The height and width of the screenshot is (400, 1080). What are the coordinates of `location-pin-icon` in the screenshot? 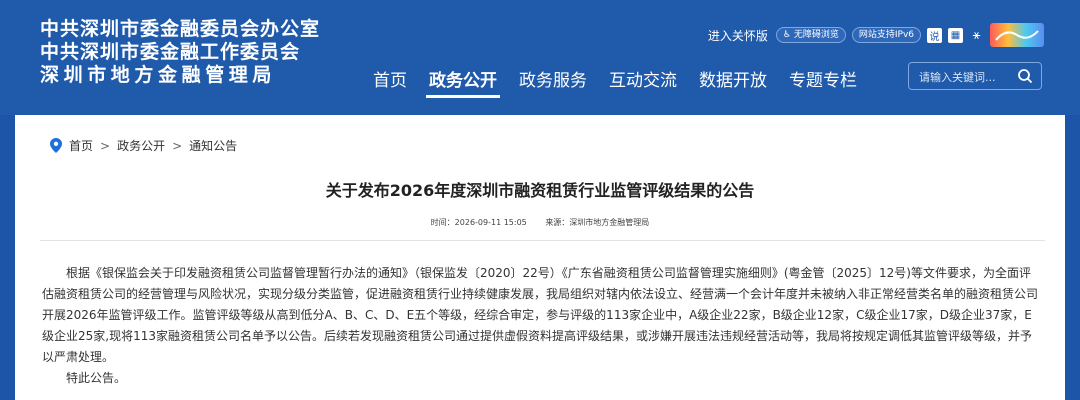 It's located at (56, 145).